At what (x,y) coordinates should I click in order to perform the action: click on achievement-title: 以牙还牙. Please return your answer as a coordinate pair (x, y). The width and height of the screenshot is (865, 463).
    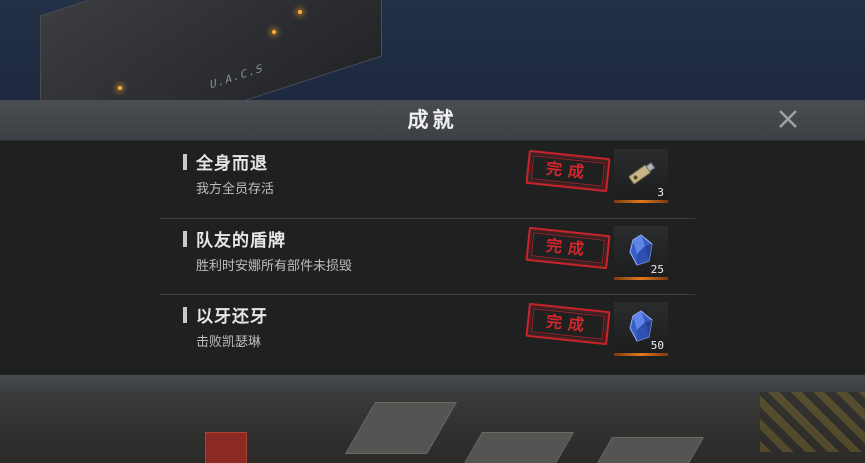
    Looking at the image, I should click on (232, 317).